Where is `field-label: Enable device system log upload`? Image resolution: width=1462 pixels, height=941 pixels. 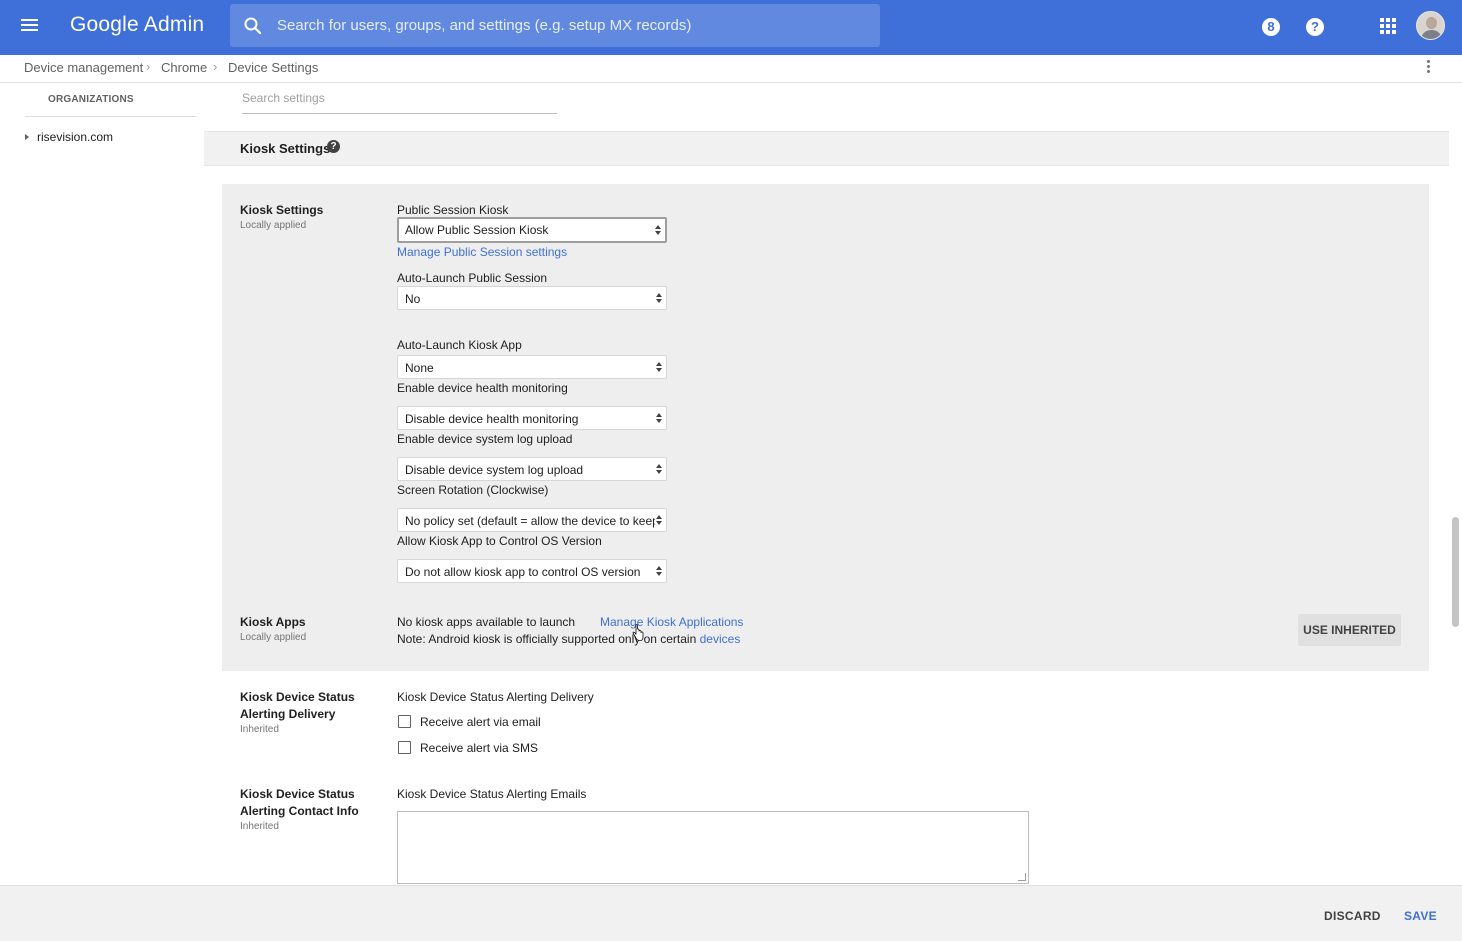 field-label: Enable device system log upload is located at coordinates (485, 439).